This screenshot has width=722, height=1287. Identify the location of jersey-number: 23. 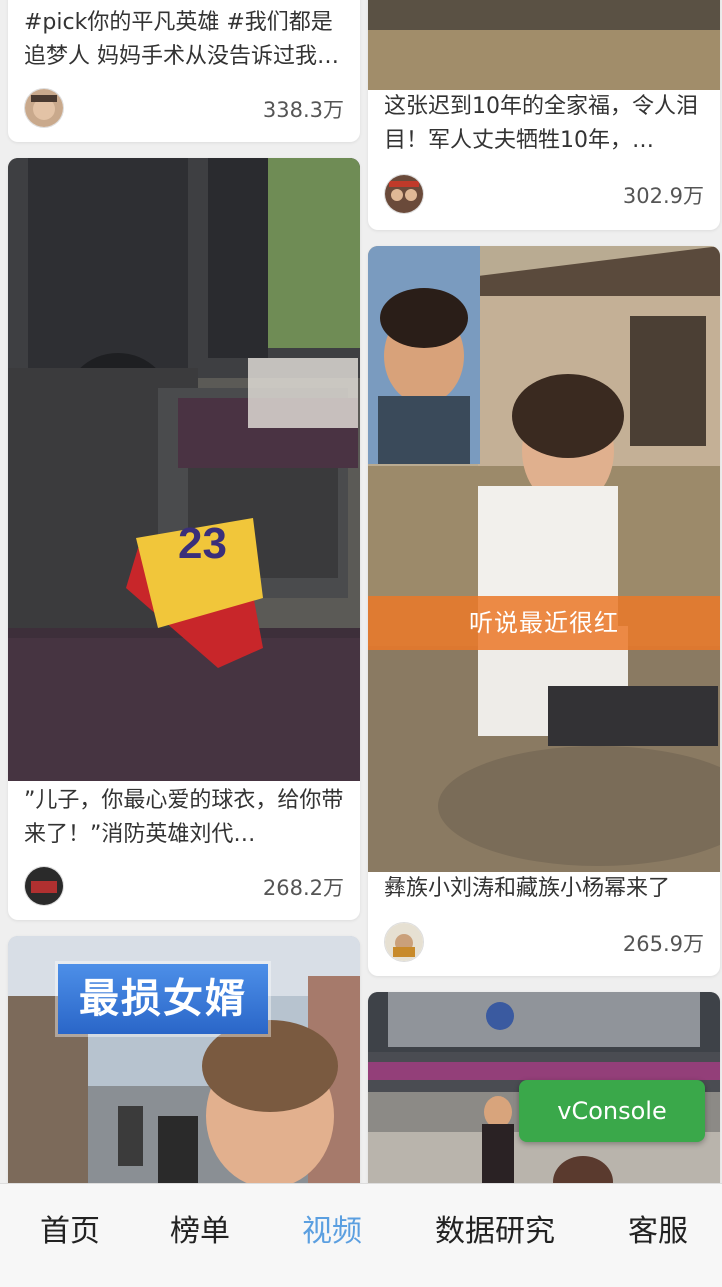
(202, 543).